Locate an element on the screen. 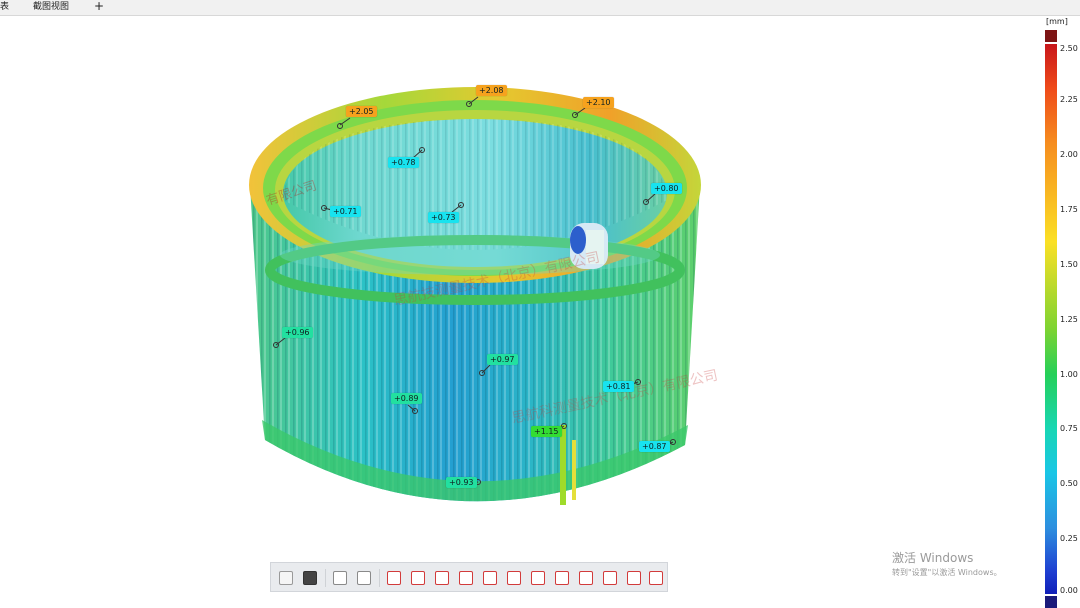 Image resolution: width=1080 pixels, height=608 pixels. square-icon is located at coordinates (466, 578).